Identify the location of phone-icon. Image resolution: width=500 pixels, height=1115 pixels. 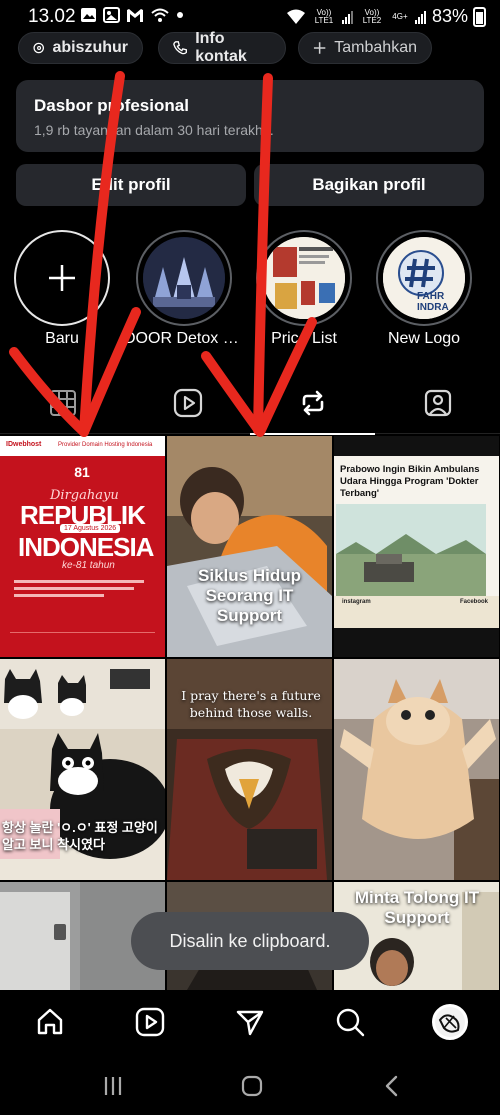
(180, 48).